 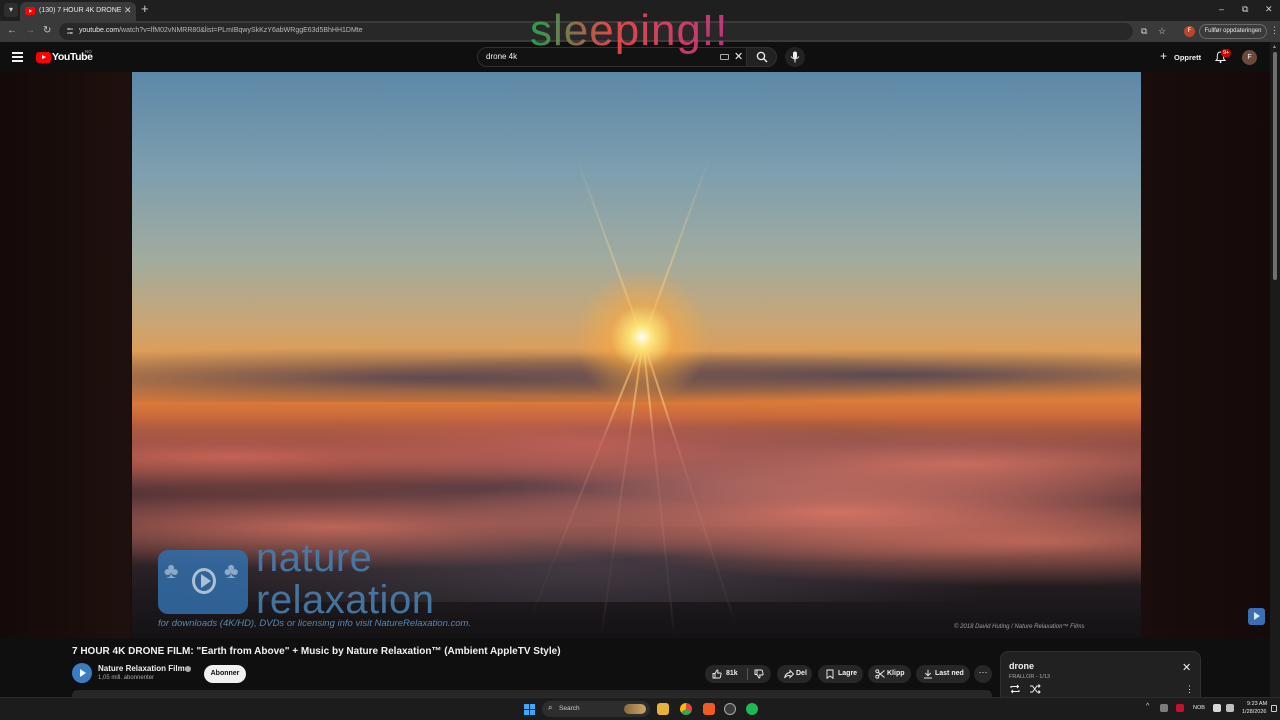 What do you see at coordinates (1015, 689) in the screenshot?
I see `loop-icon` at bounding box center [1015, 689].